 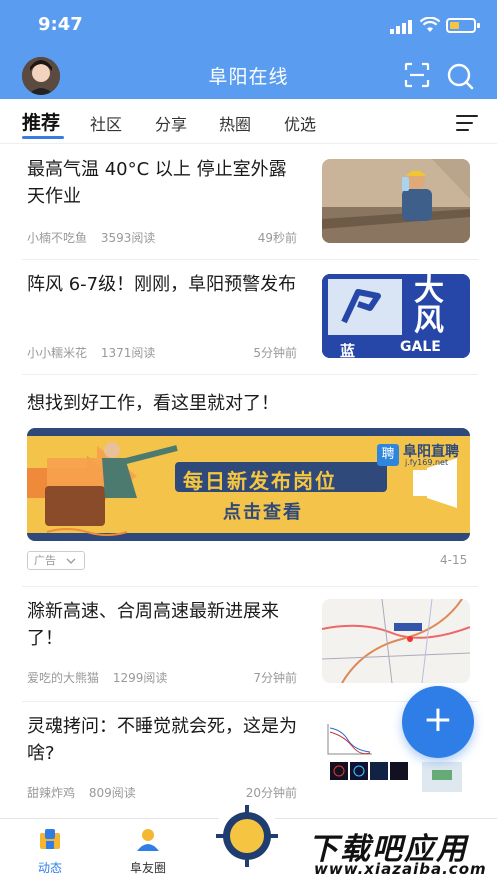 I want to click on divider, so click(x=250, y=374).